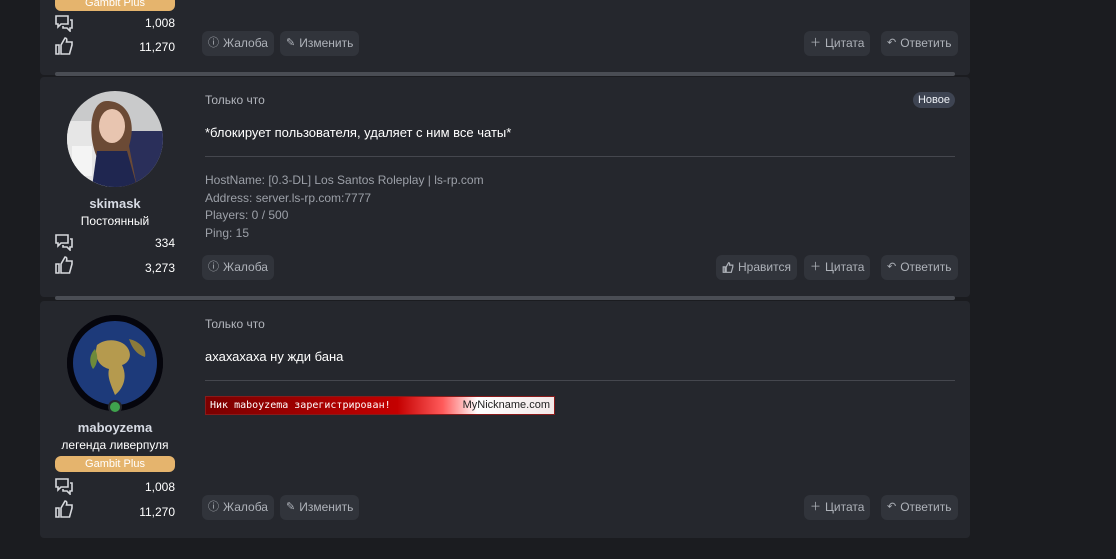 This screenshot has width=1116, height=559. Describe the element at coordinates (115, 407) in the screenshot. I see `online-status-icon` at that location.